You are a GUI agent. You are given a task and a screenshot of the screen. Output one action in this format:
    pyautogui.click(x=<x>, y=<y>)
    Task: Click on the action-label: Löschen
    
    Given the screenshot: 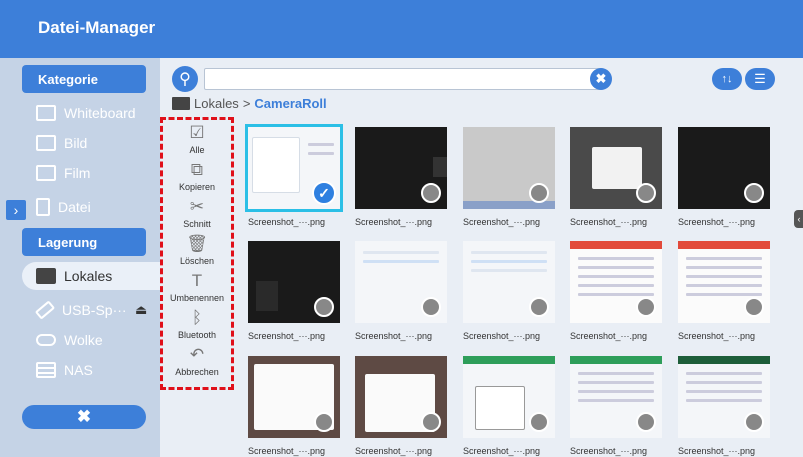 What is the action you would take?
    pyautogui.click(x=197, y=261)
    